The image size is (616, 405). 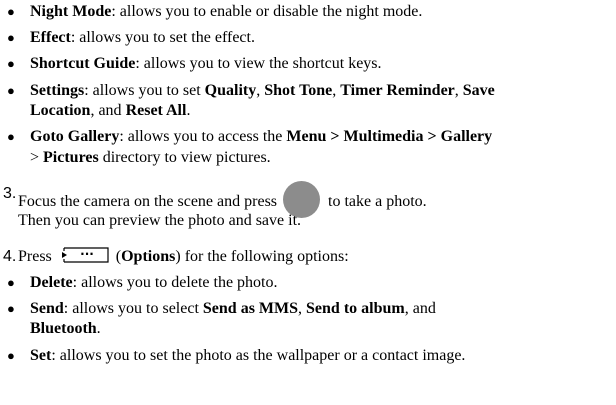 What do you see at coordinates (71, 11) in the screenshot?
I see `item-title: Night Mode` at bounding box center [71, 11].